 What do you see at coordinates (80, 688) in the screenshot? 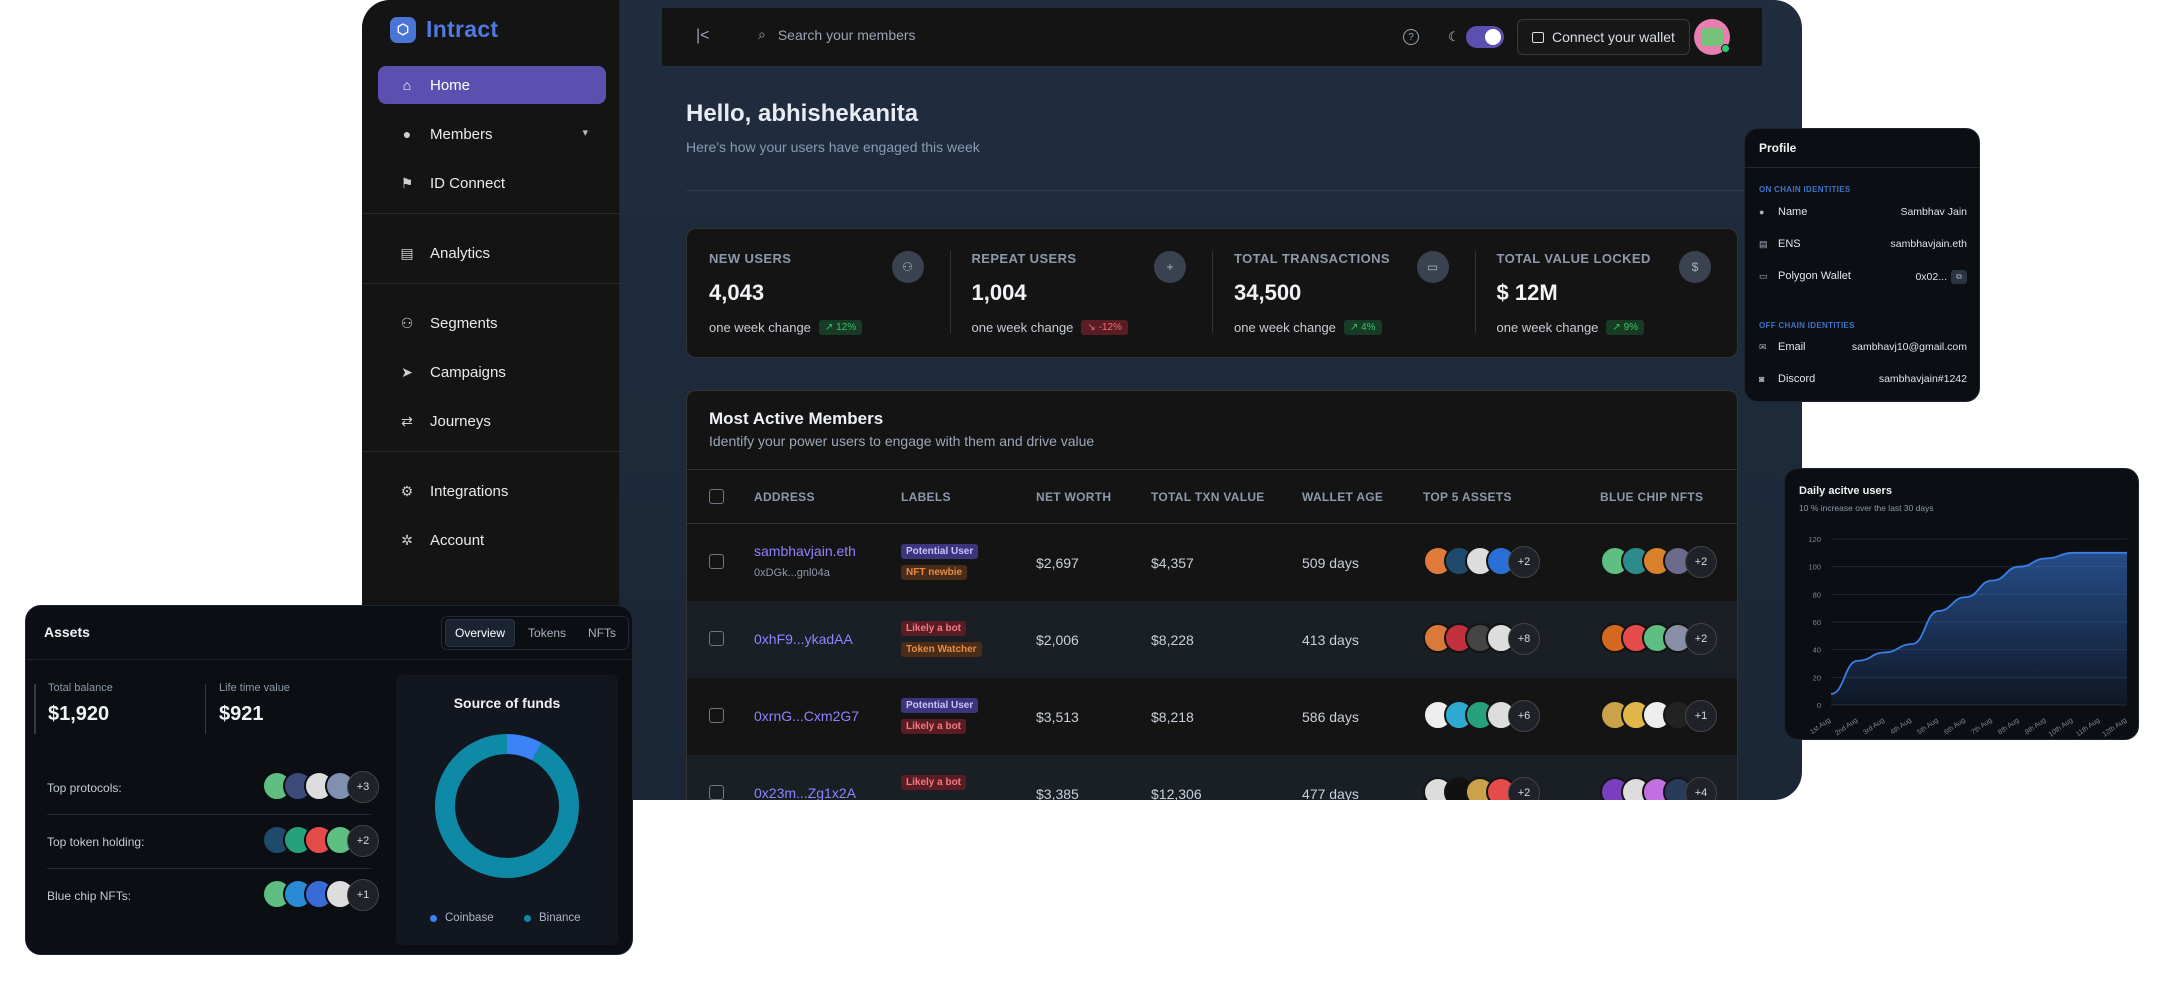
I see `total-balance-label: Total balance` at bounding box center [80, 688].